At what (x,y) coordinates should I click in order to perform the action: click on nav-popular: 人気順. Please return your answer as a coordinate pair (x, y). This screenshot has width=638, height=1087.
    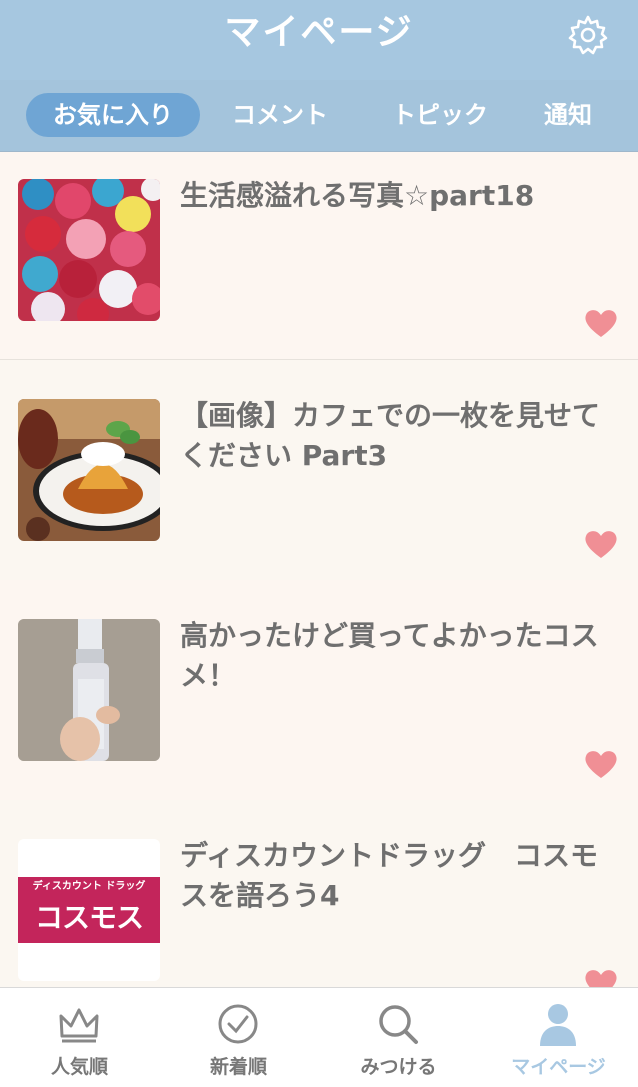
    Looking at the image, I should click on (79, 1037).